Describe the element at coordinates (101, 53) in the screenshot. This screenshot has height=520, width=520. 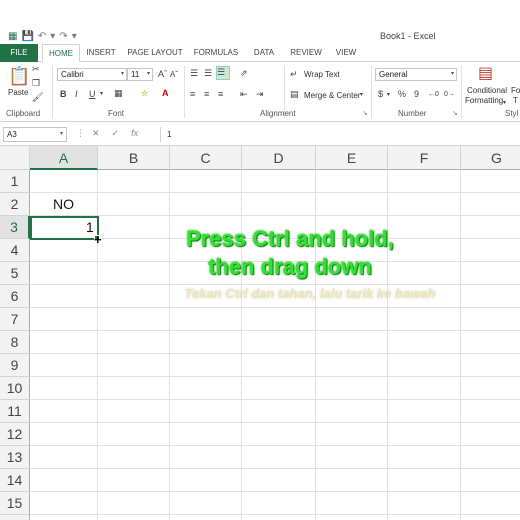
I see `tab-insert: INSERT` at that location.